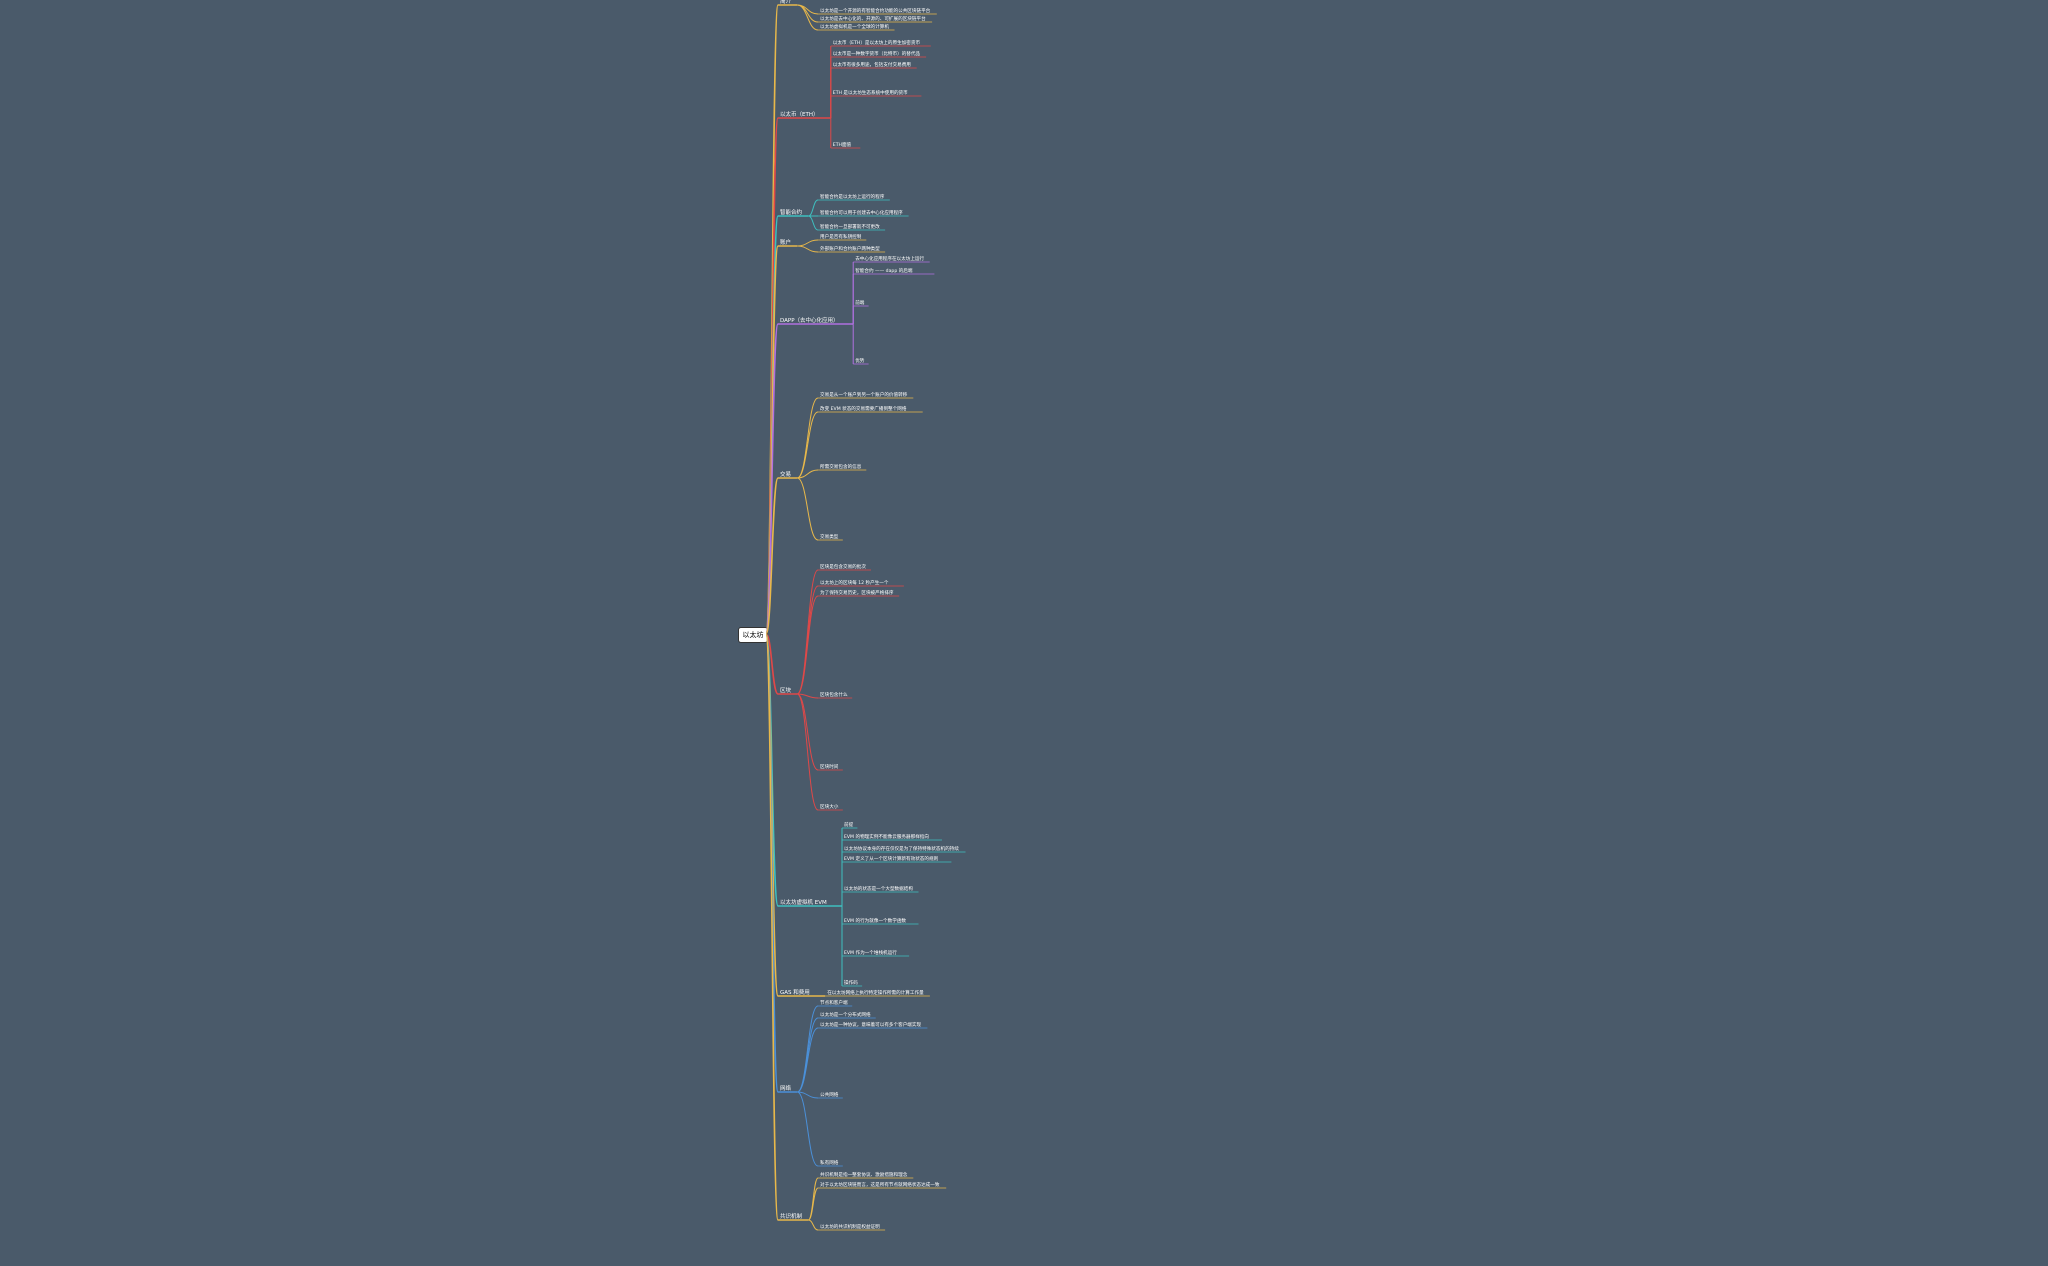 The width and height of the screenshot is (2048, 1266). What do you see at coordinates (829, 1094) in the screenshot?
I see `child-node-9-3: 公共网络` at bounding box center [829, 1094].